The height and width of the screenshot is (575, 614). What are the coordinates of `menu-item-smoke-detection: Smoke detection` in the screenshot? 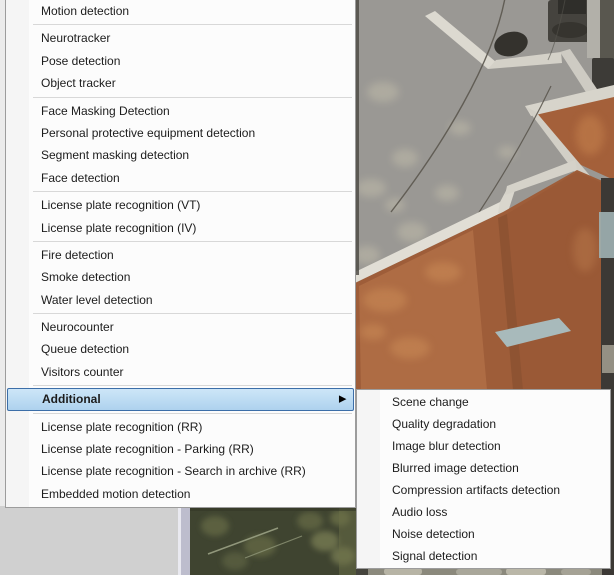 It's located at (180, 277).